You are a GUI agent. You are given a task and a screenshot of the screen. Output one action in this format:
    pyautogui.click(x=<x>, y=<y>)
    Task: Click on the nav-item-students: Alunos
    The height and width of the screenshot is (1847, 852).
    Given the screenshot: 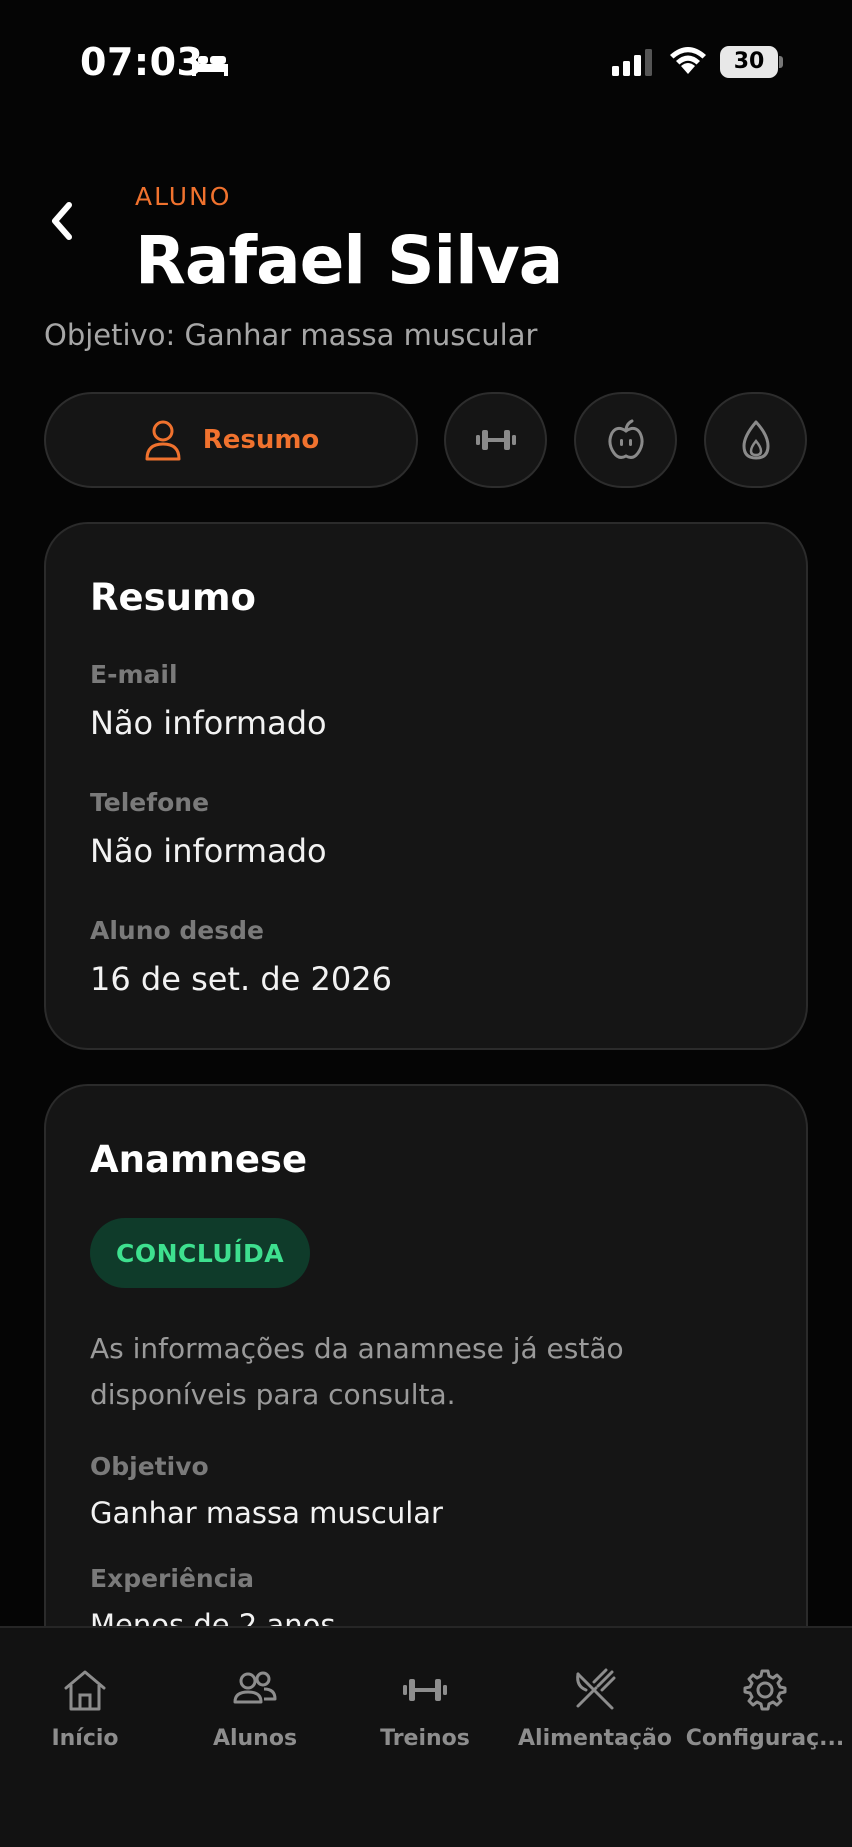 What is the action you would take?
    pyautogui.click(x=255, y=1709)
    